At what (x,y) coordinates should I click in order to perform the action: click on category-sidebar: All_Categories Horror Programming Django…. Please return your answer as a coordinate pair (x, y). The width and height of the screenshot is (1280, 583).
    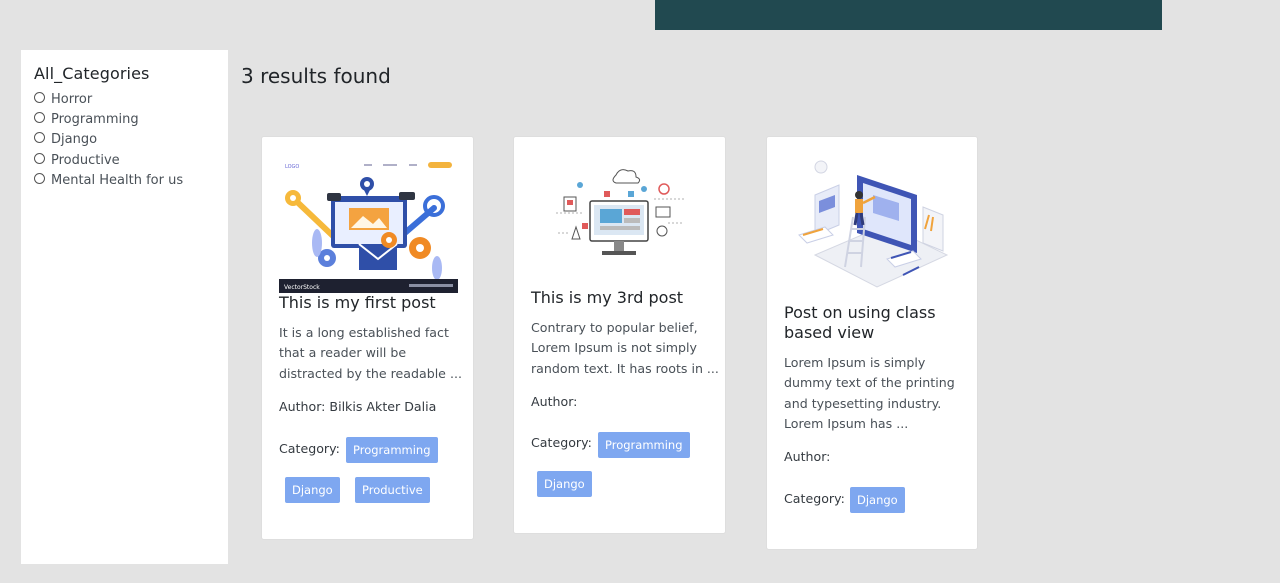
    Looking at the image, I should click on (124, 307).